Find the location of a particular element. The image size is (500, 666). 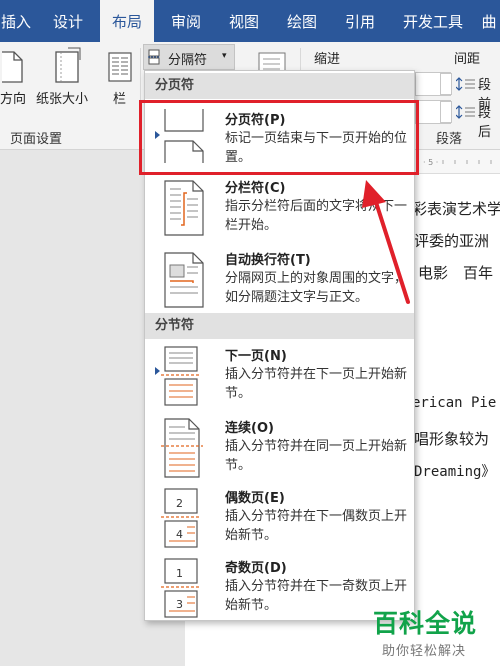

watermark-subtitle: 助你轻松解决 is located at coordinates (424, 651).